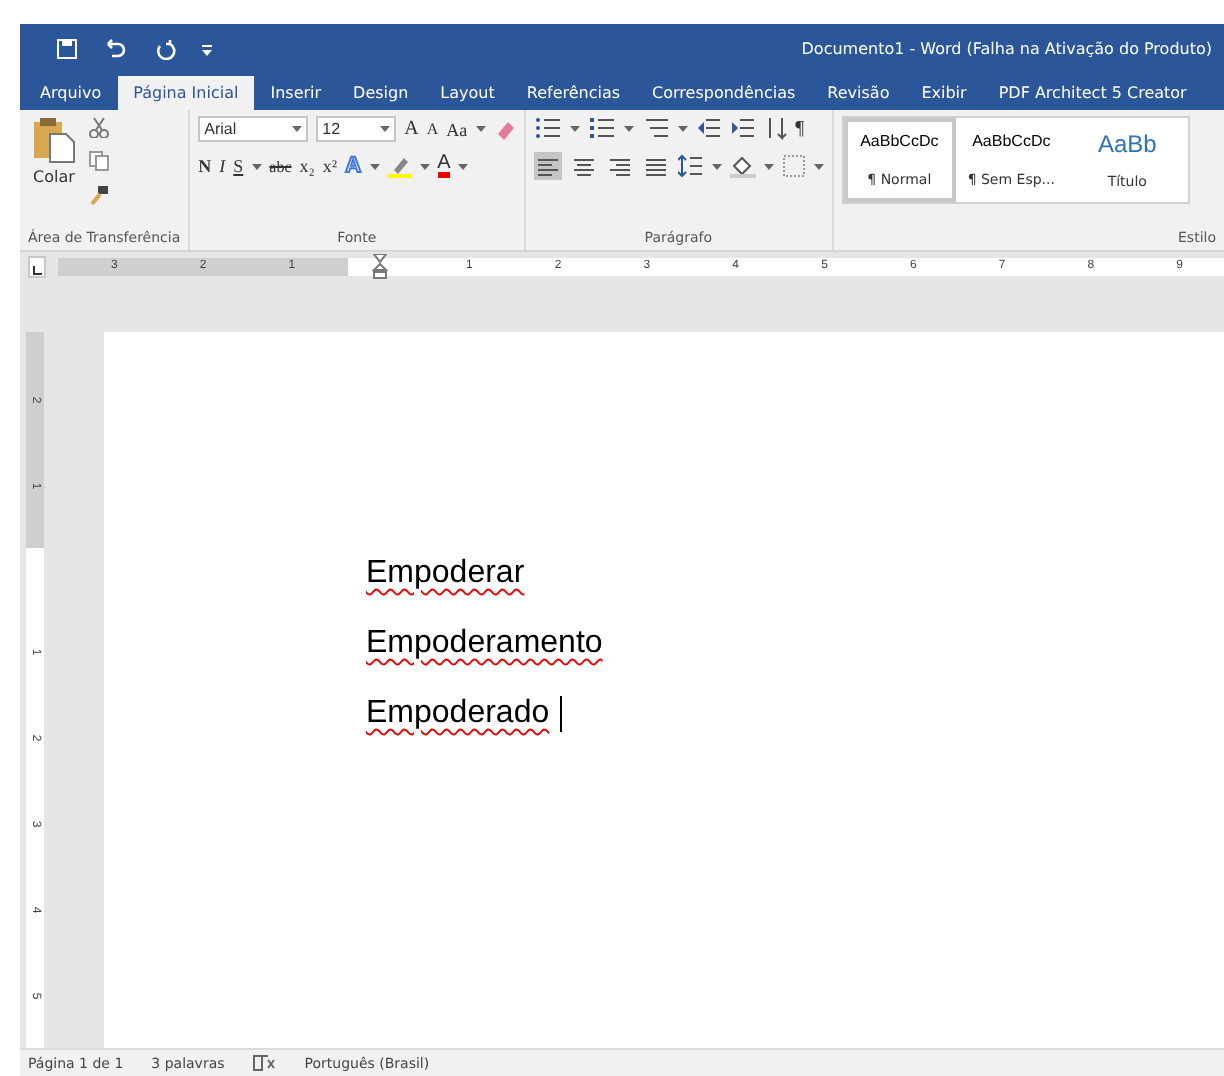 The width and height of the screenshot is (1224, 1076). What do you see at coordinates (432, 129) in the screenshot?
I see `shrink-font-button: A` at bounding box center [432, 129].